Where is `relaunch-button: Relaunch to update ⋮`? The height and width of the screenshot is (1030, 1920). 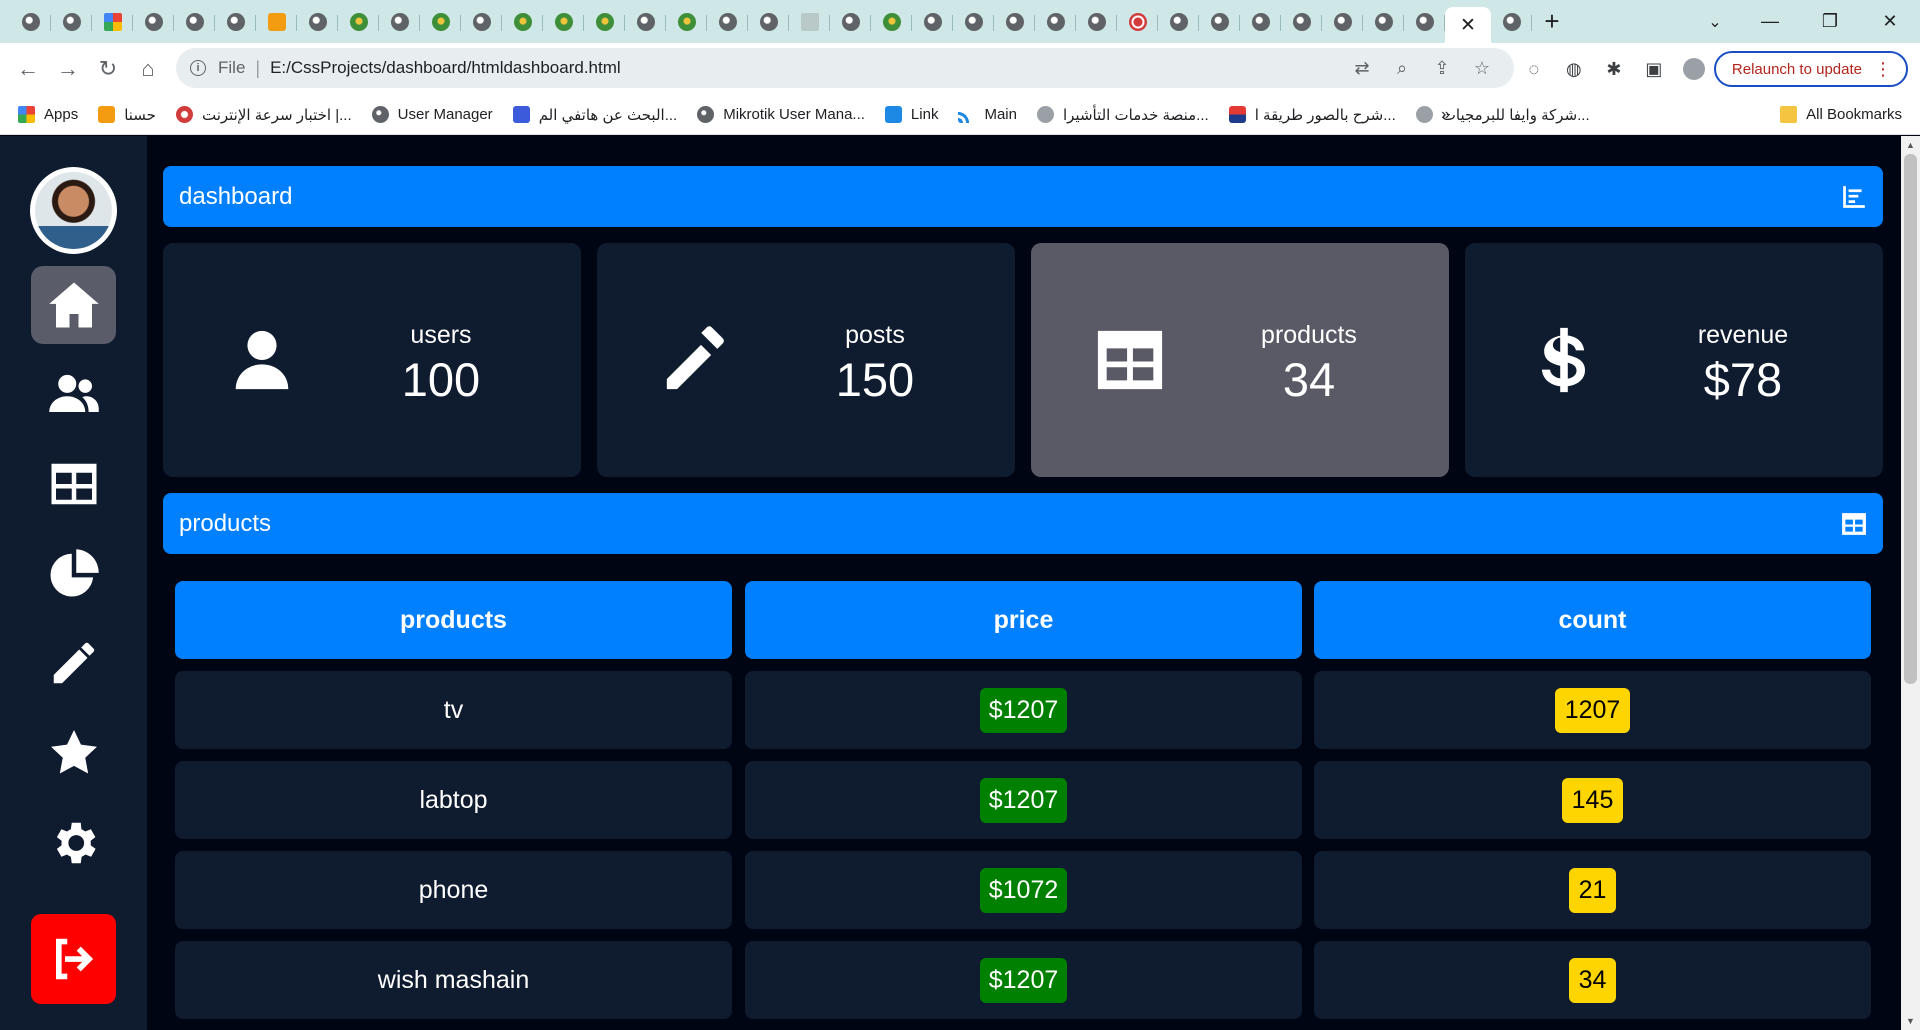 relaunch-button: Relaunch to update ⋮ is located at coordinates (1810, 69).